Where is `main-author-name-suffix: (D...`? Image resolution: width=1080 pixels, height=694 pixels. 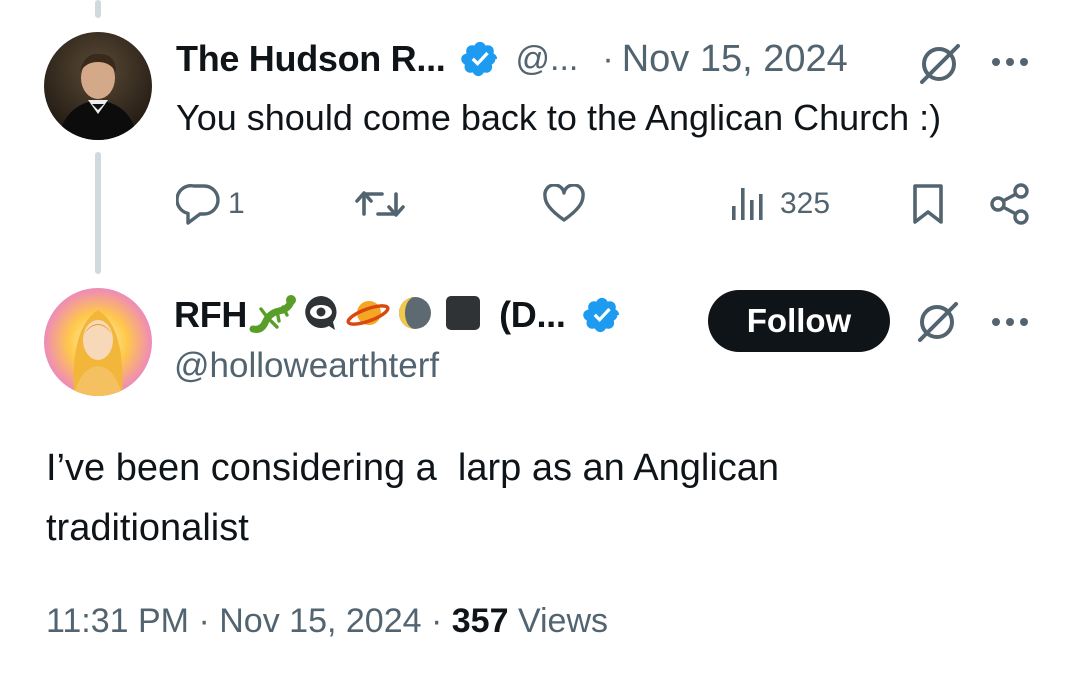 main-author-name-suffix: (D... is located at coordinates (532, 315).